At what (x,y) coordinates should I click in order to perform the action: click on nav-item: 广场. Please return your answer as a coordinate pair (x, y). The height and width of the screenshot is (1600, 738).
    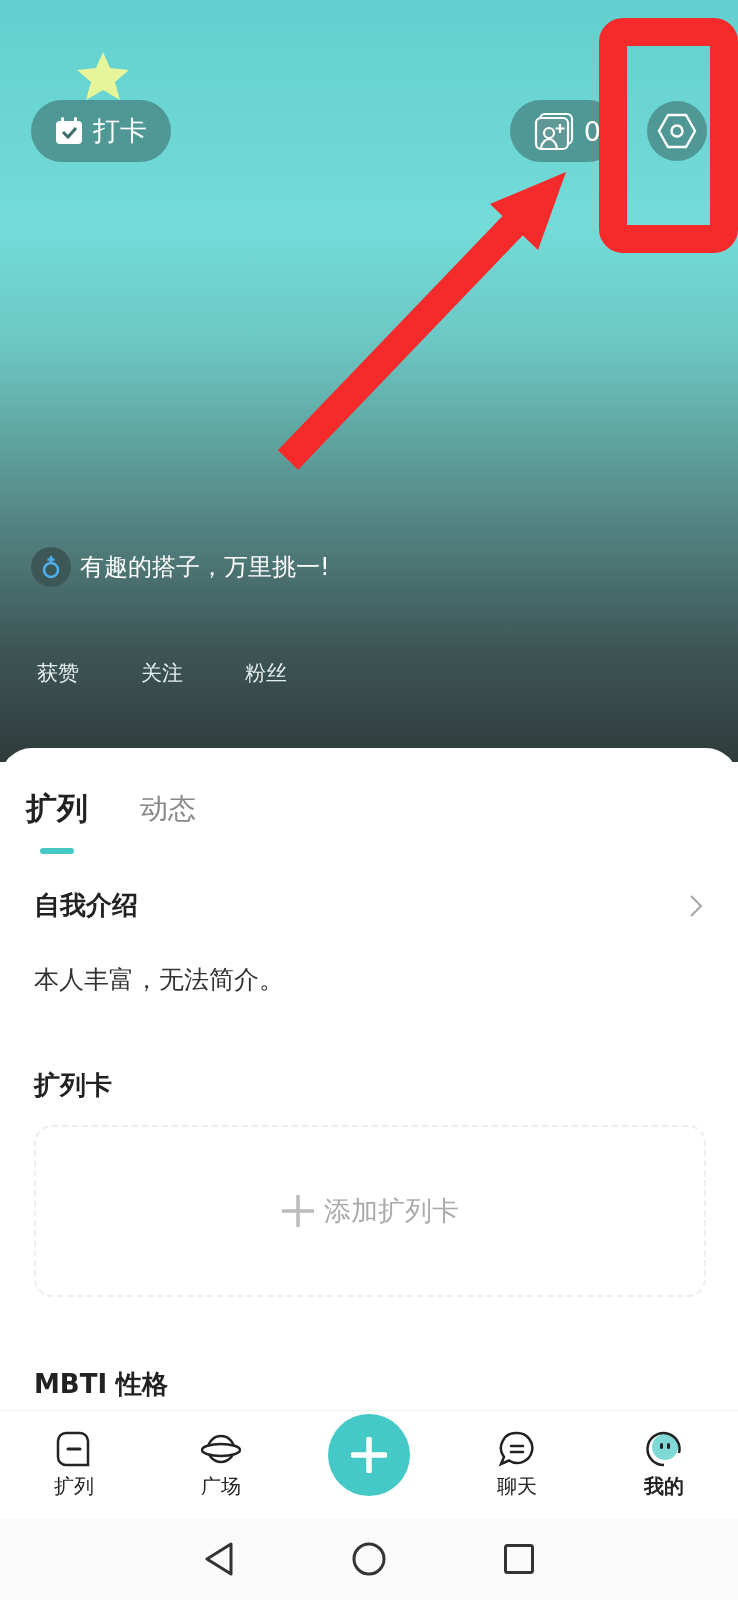
    Looking at the image, I should click on (221, 1464).